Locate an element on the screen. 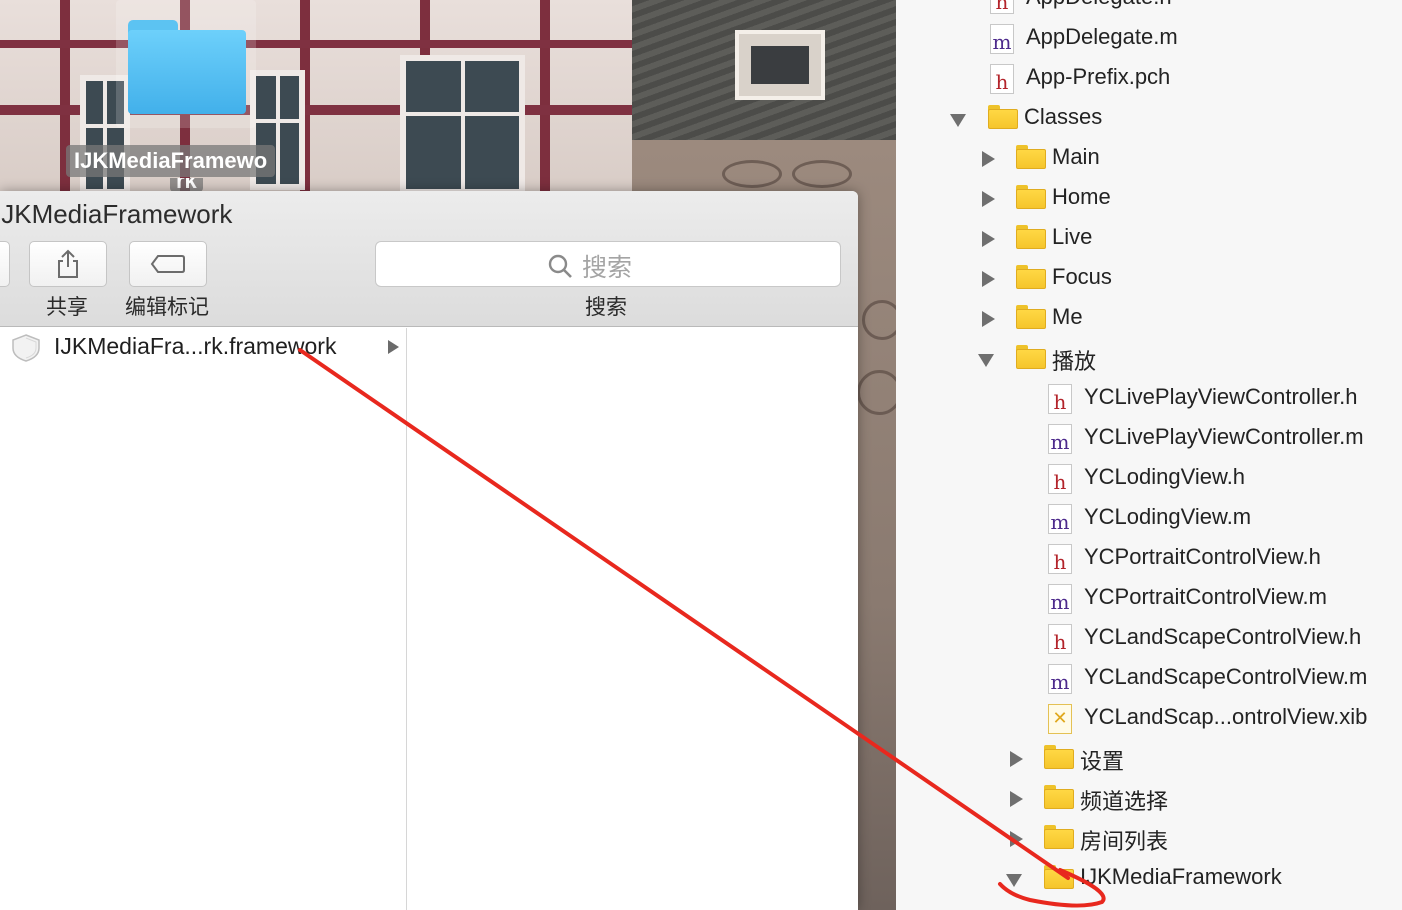 The width and height of the screenshot is (1402, 910). dormer-window is located at coordinates (780, 65).